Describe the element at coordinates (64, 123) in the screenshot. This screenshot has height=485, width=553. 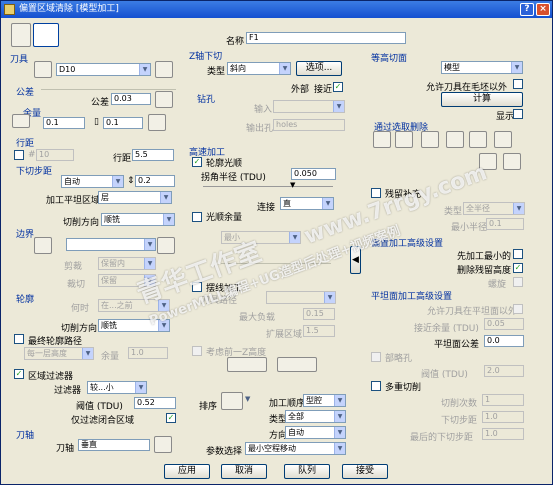
I see `allowance-input-1: 0.1` at that location.